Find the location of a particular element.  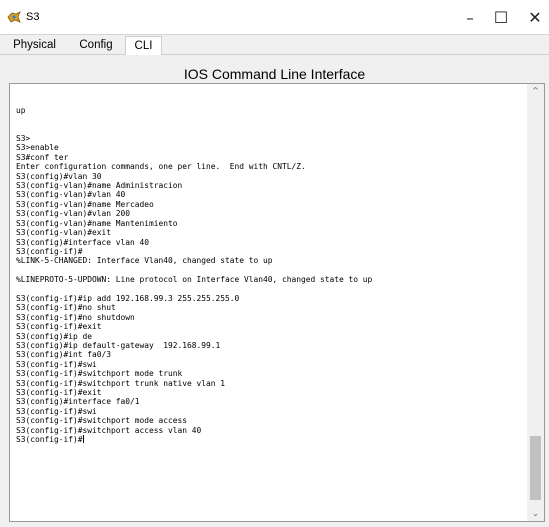

minimize-button: – is located at coordinates (470, 18).